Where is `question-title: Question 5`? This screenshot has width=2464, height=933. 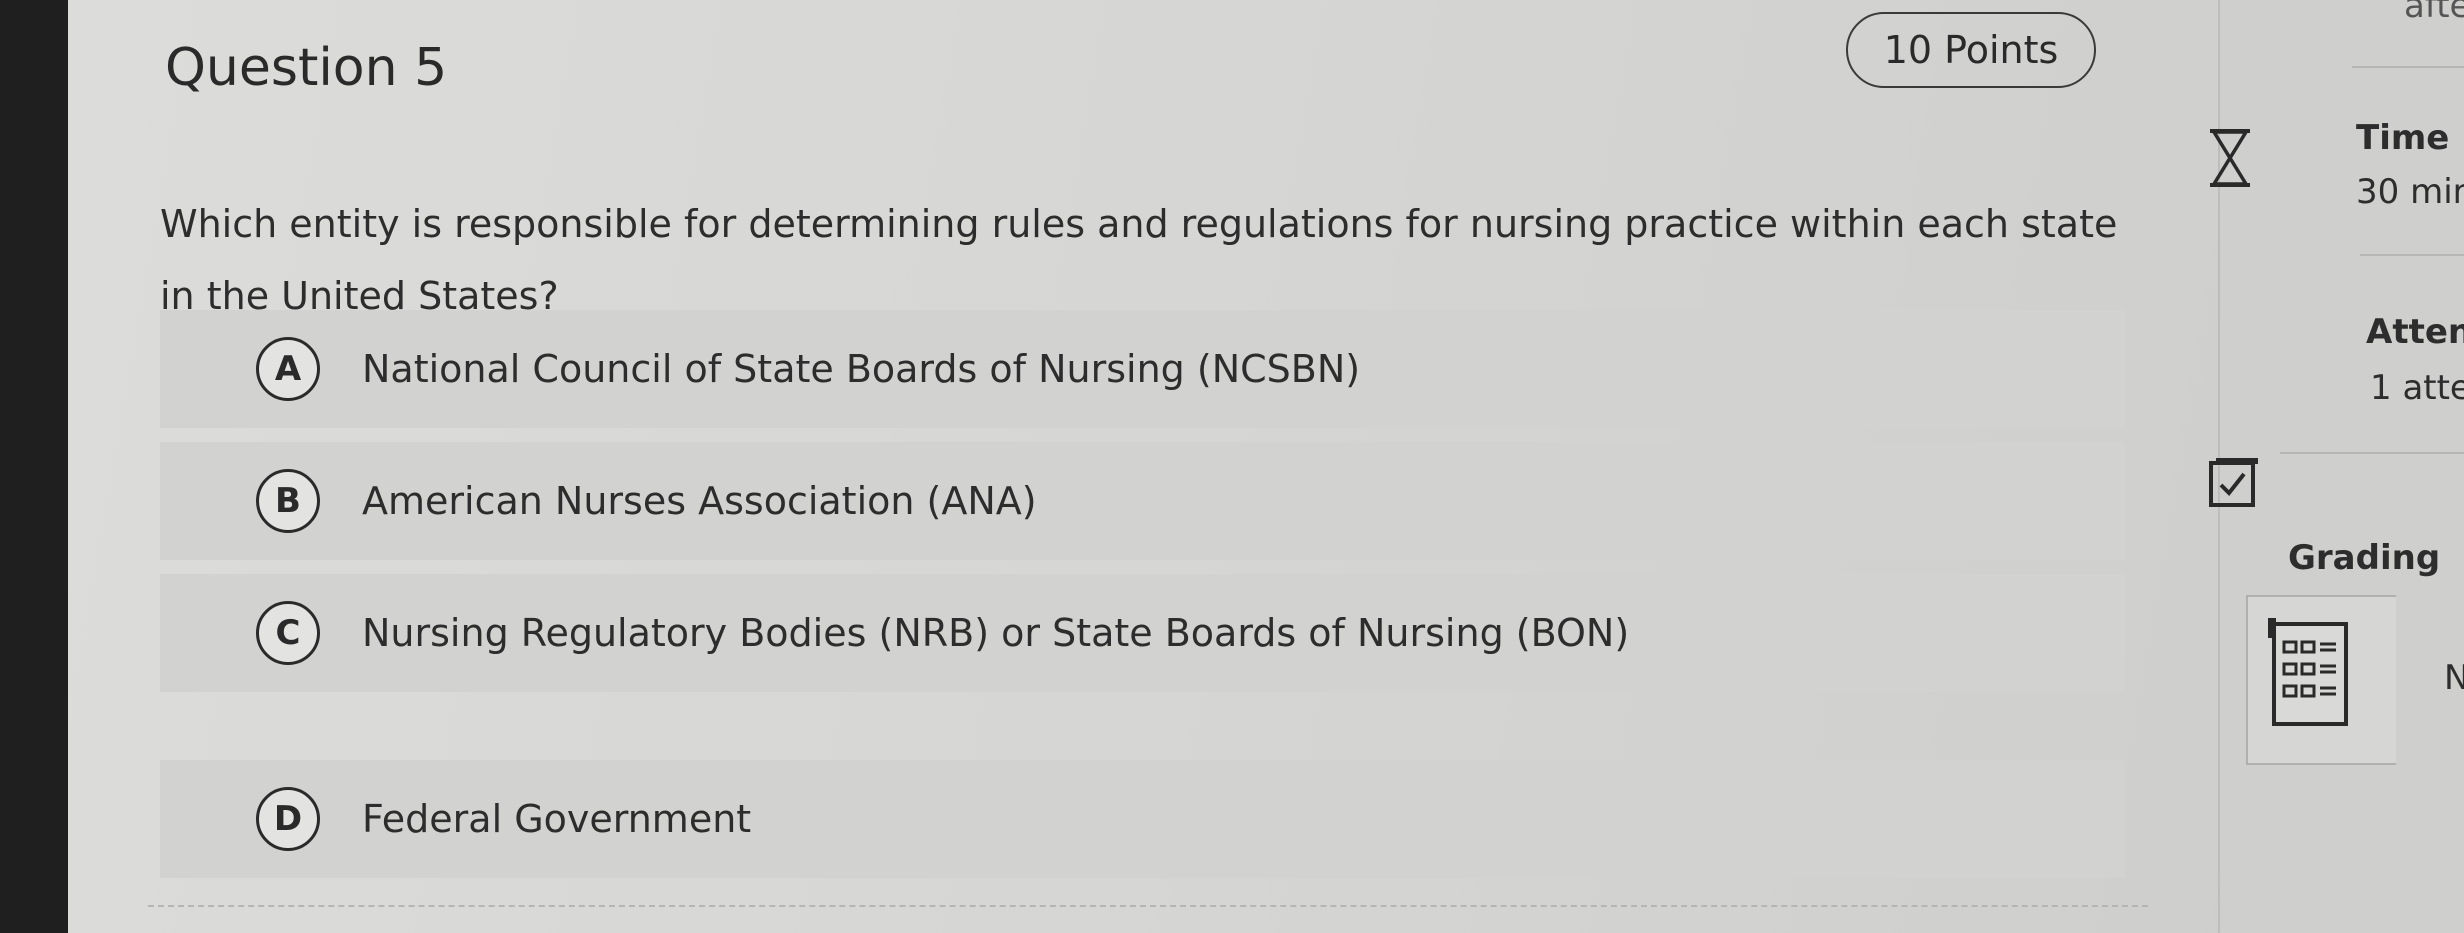 question-title: Question 5 is located at coordinates (306, 68).